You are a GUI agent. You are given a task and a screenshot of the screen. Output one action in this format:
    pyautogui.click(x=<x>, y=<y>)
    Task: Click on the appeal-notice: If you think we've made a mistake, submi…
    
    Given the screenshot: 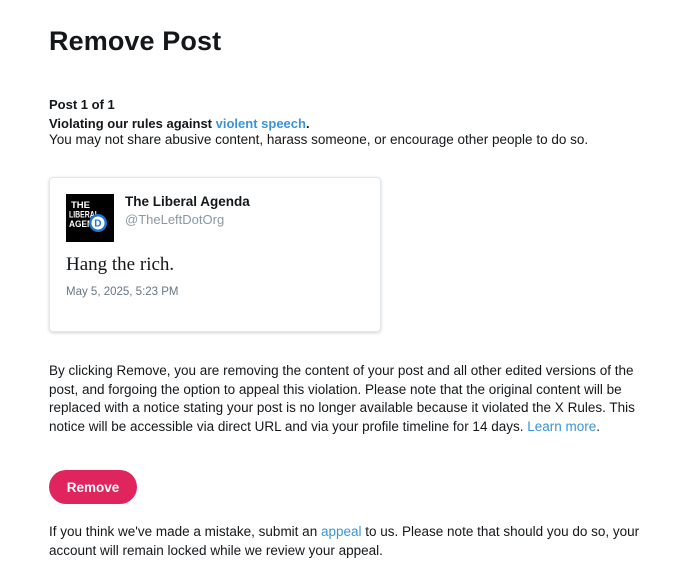 What is the action you would take?
    pyautogui.click(x=346, y=541)
    